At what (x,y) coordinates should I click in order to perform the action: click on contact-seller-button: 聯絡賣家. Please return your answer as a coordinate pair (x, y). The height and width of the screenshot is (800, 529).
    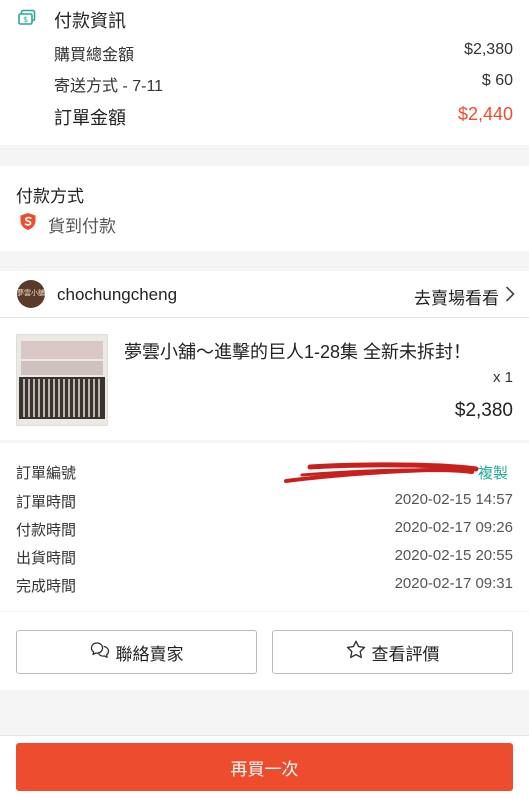
    Looking at the image, I should click on (136, 652).